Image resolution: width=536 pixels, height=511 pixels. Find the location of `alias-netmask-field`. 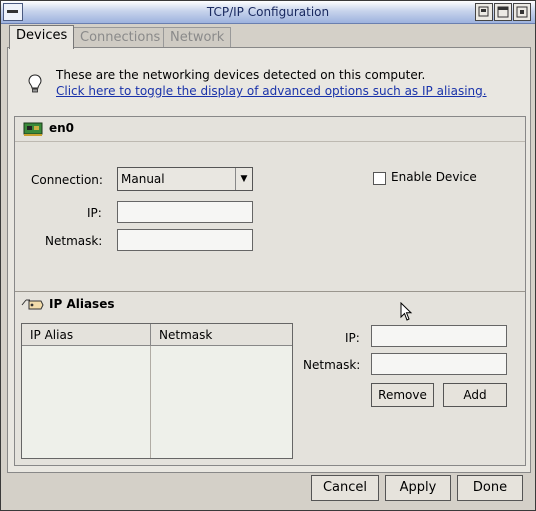

alias-netmask-field is located at coordinates (439, 364).